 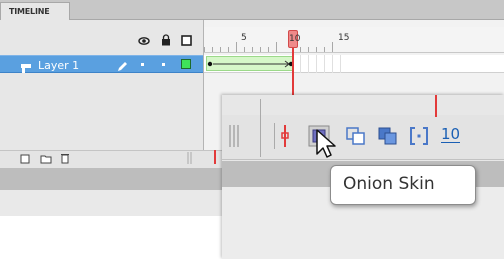 I want to click on mouse-cursor-icon, so click(x=327, y=146).